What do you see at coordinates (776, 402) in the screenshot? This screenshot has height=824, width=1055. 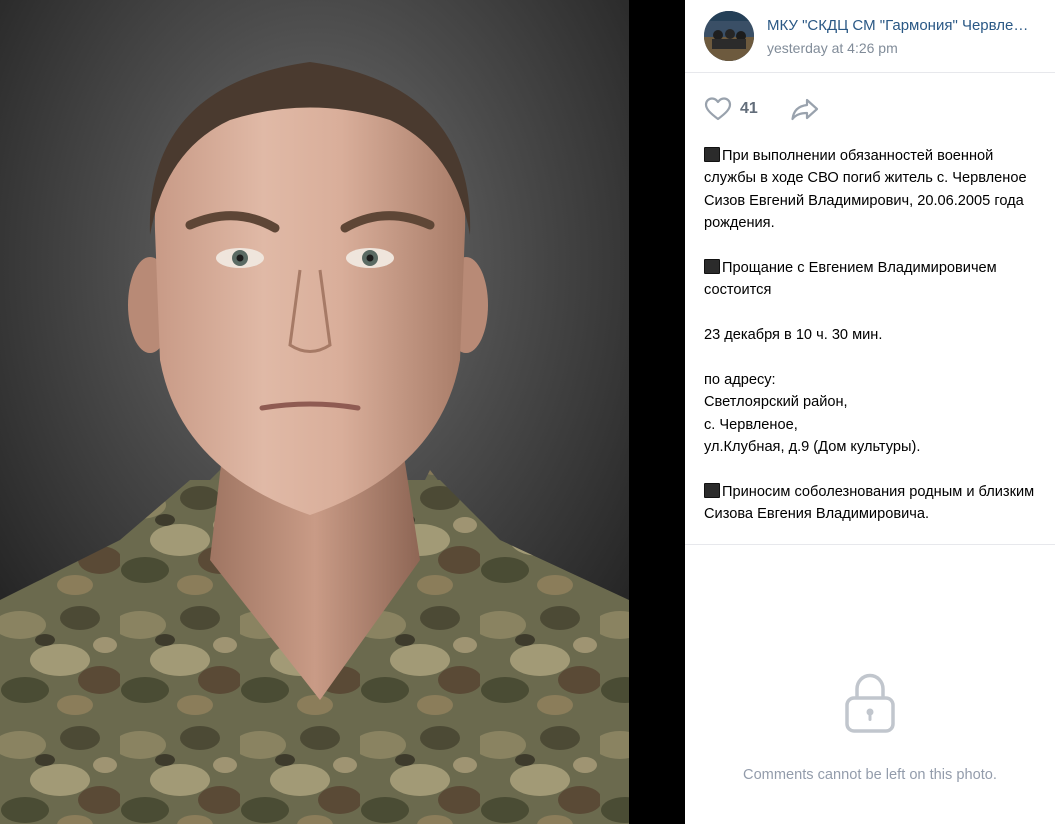 I see `post-paragraph: Светлоярский район,` at bounding box center [776, 402].